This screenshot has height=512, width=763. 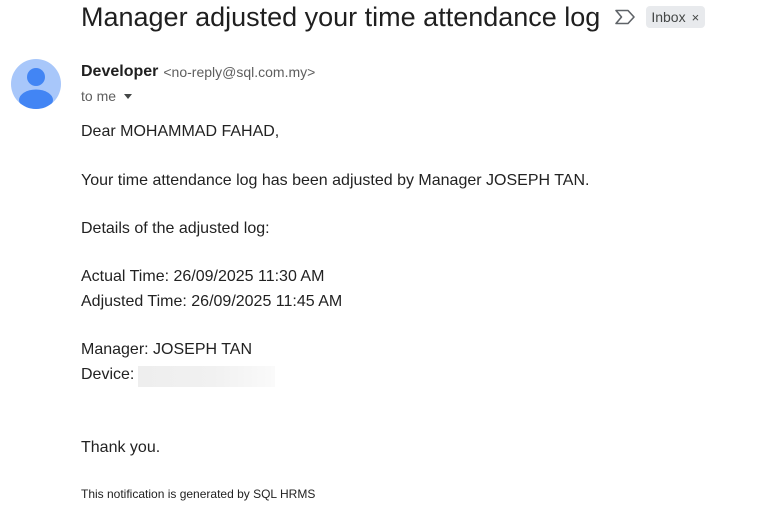 I want to click on details-heading: Details of the adjusted log:, so click(x=175, y=228).